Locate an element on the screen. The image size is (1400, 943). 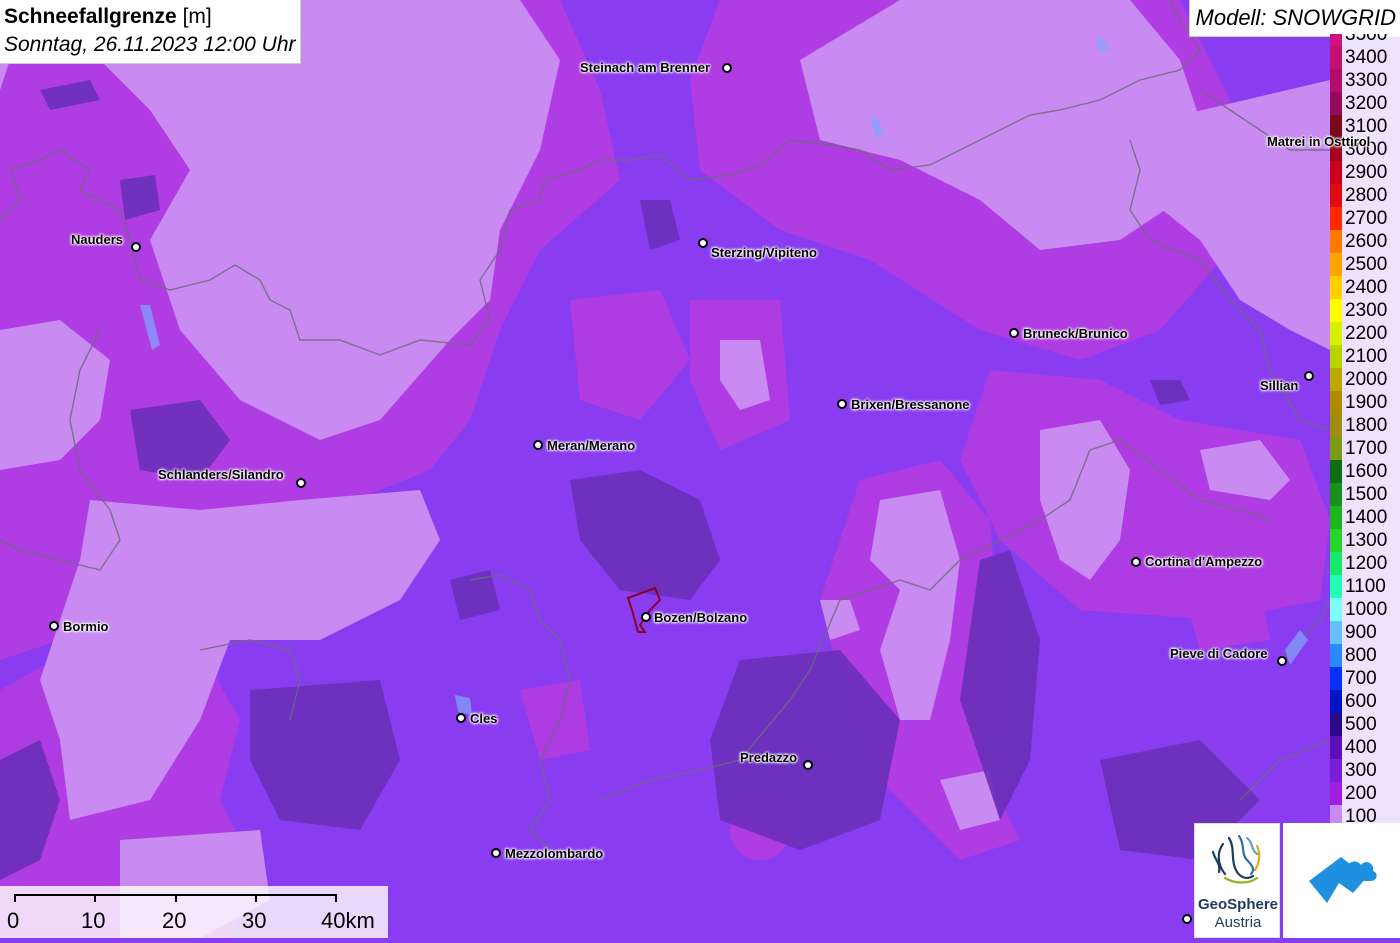
legend-label: 1900 is located at coordinates (1371, 402).